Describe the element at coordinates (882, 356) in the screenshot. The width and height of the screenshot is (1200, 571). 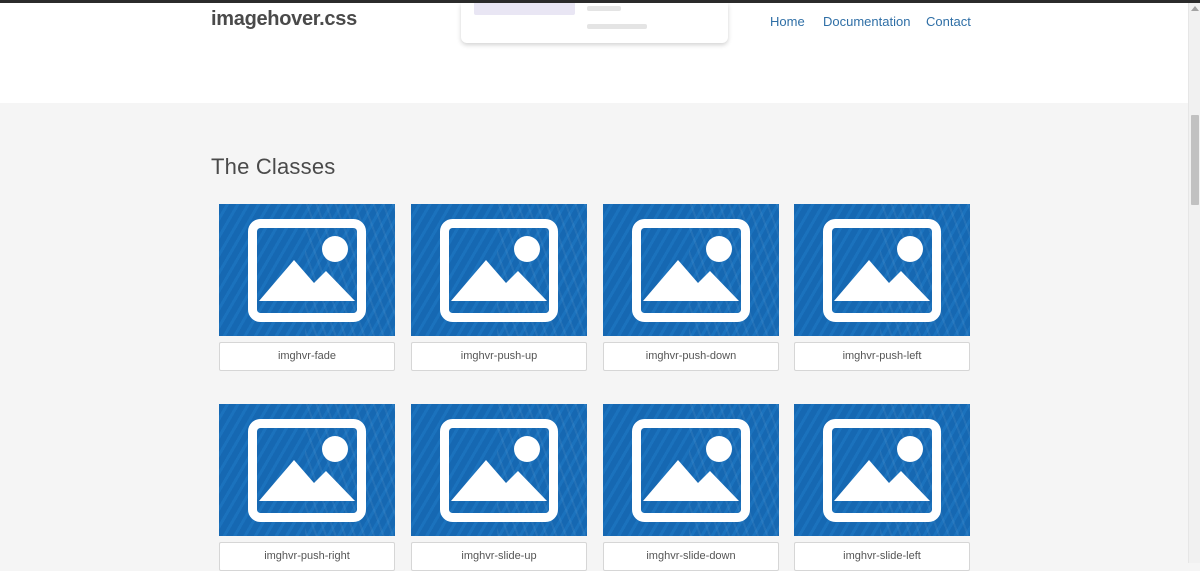
I see `class-label-button: imghvr-push-left` at that location.